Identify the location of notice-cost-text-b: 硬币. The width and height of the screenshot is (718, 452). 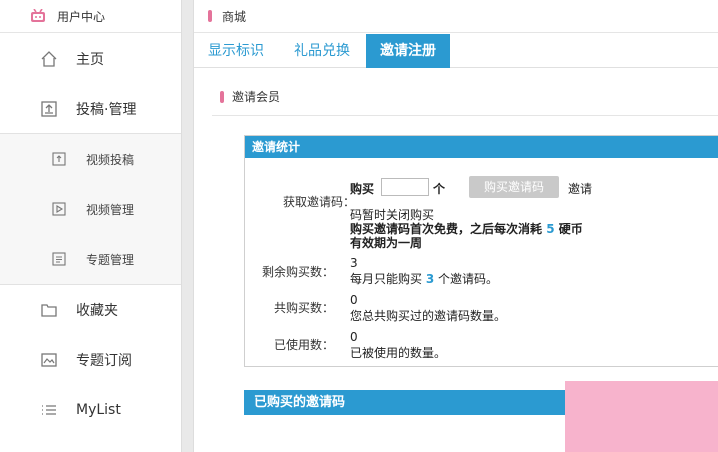
(568, 229).